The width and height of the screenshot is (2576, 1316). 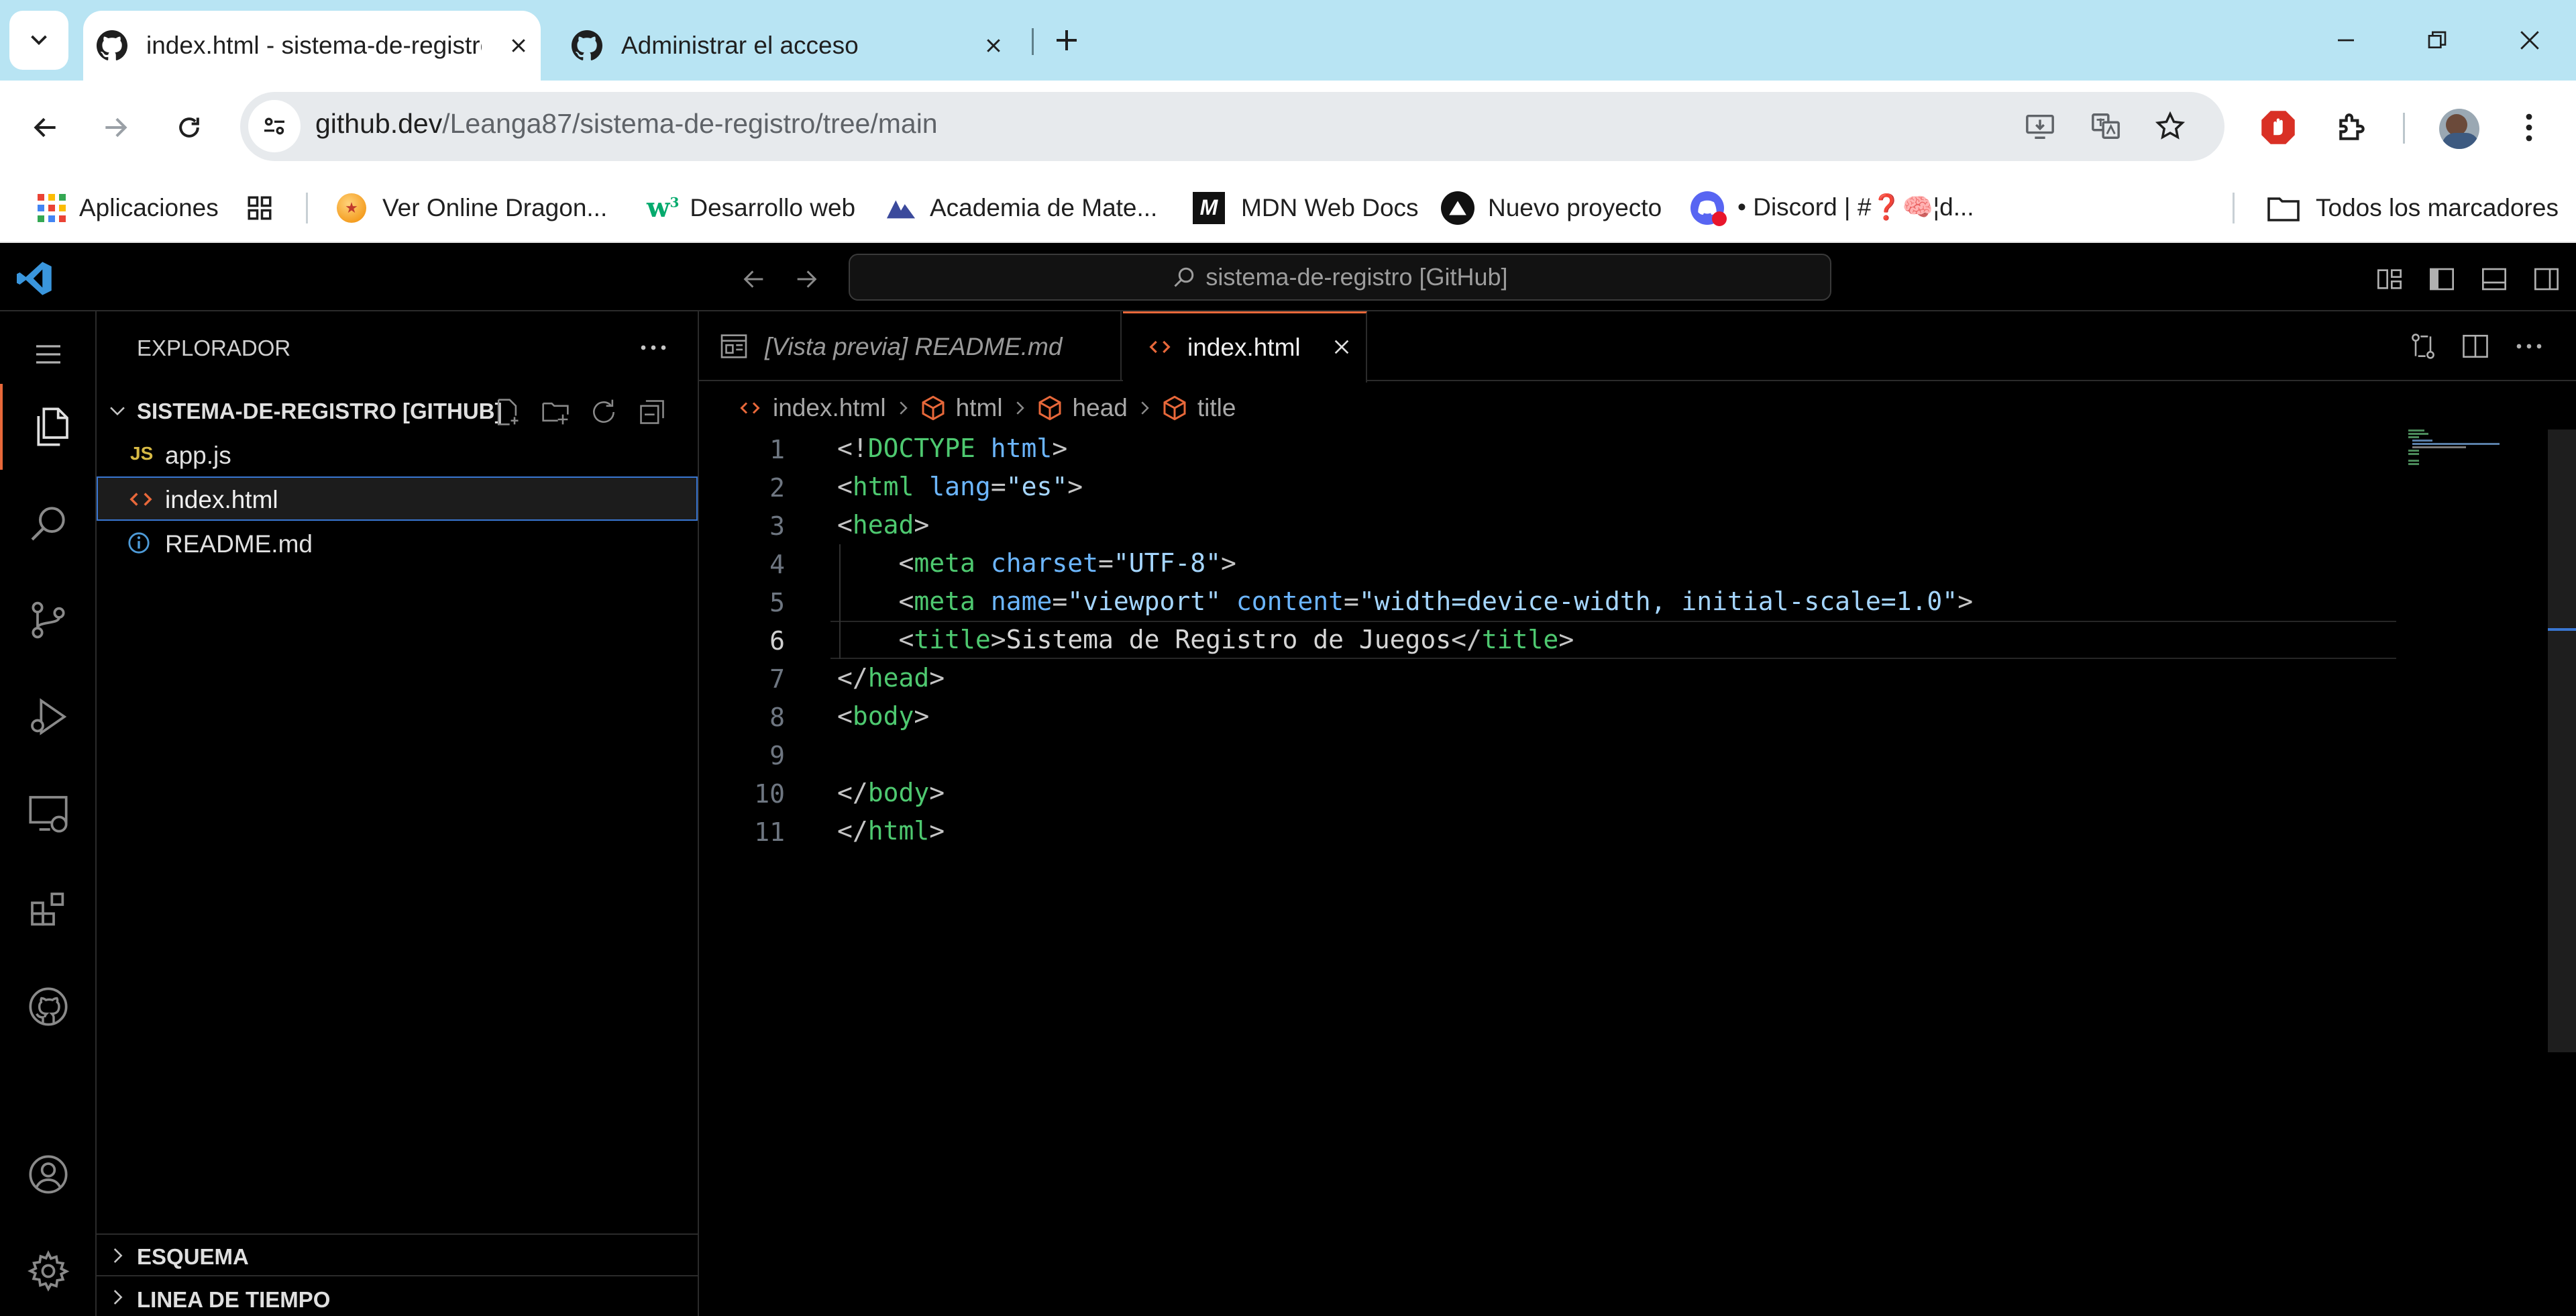 I want to click on bookmark-tab-groups, so click(x=260, y=207).